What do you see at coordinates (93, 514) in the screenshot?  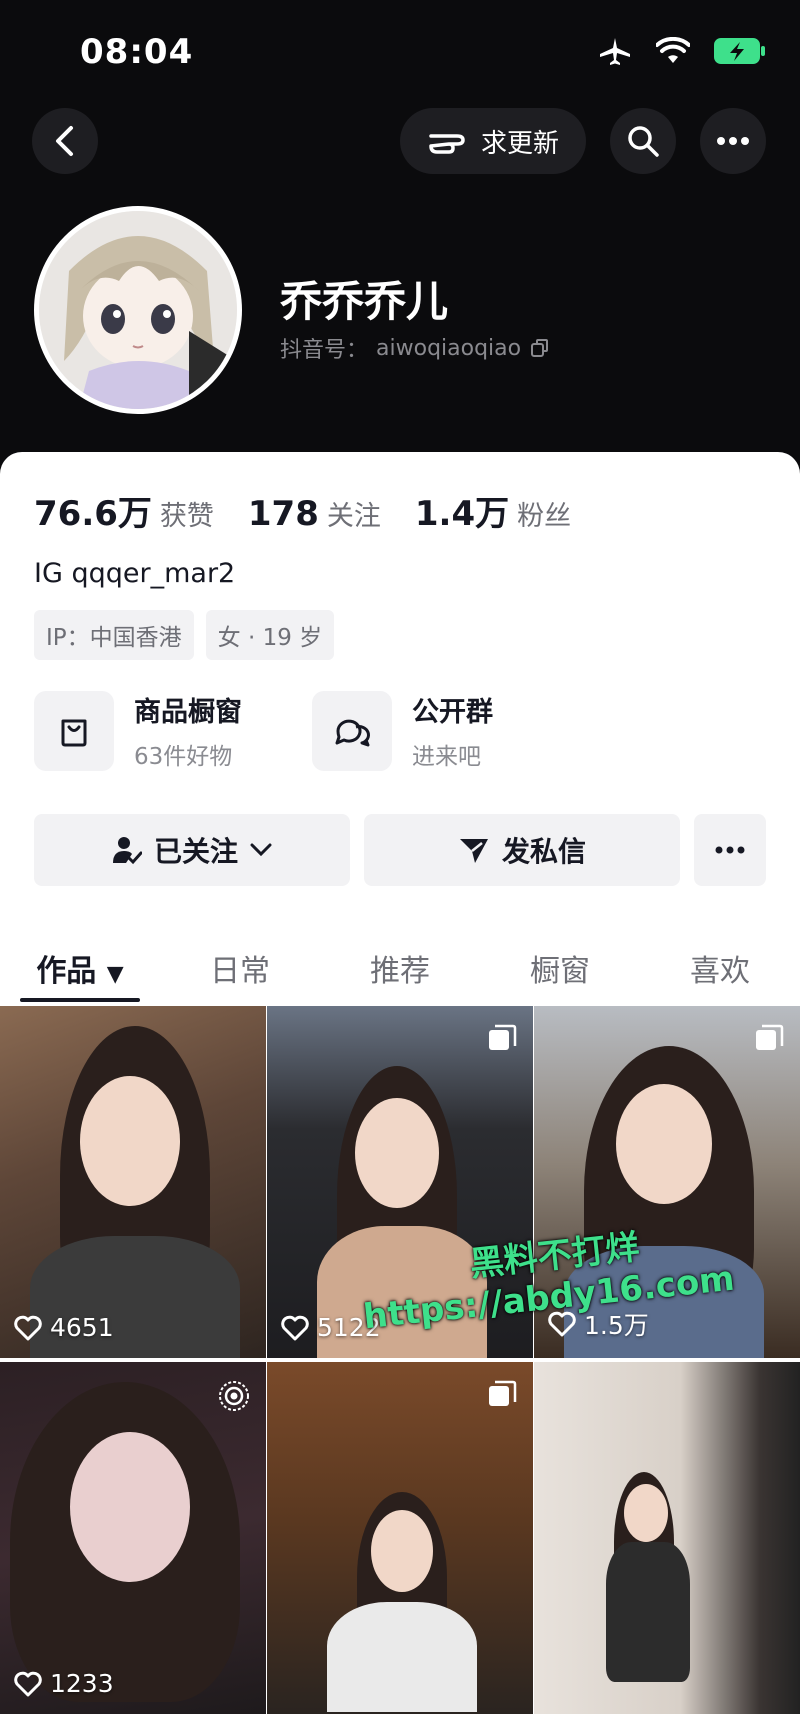 I see `stat-likes-value: 76.6万` at bounding box center [93, 514].